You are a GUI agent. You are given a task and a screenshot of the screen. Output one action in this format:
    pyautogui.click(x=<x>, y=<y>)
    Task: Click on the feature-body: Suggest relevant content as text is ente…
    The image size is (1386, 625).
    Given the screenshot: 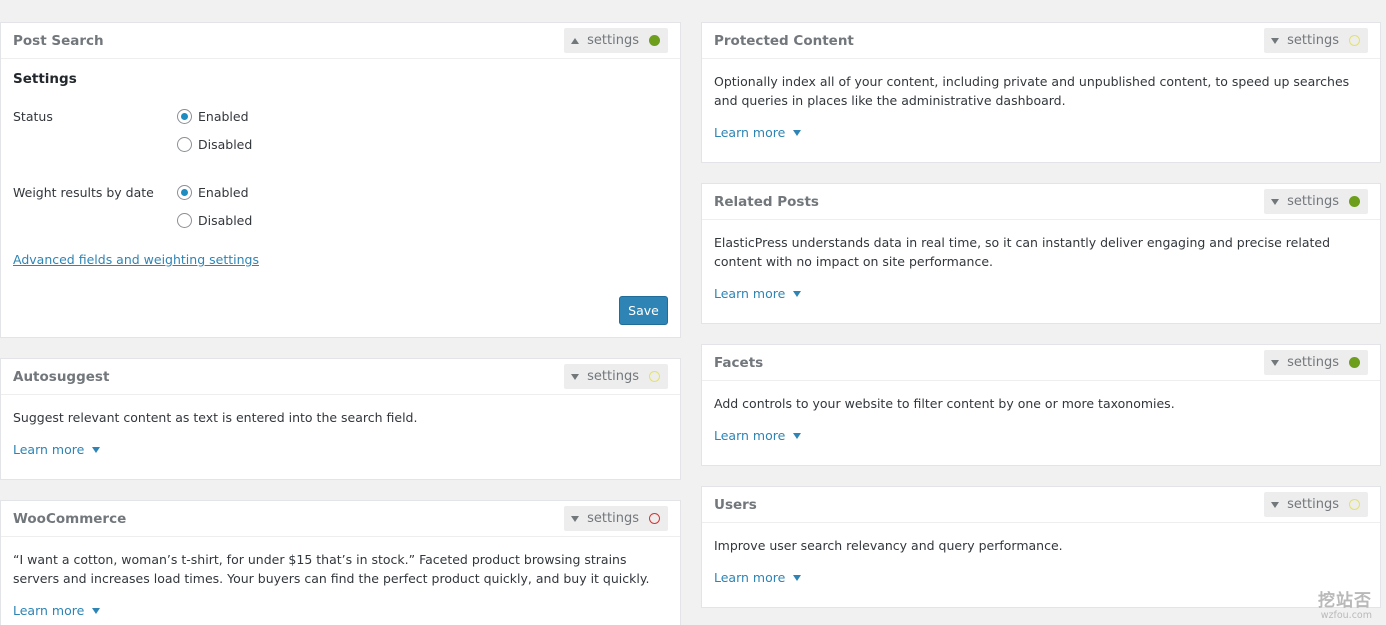 What is the action you would take?
    pyautogui.click(x=340, y=432)
    